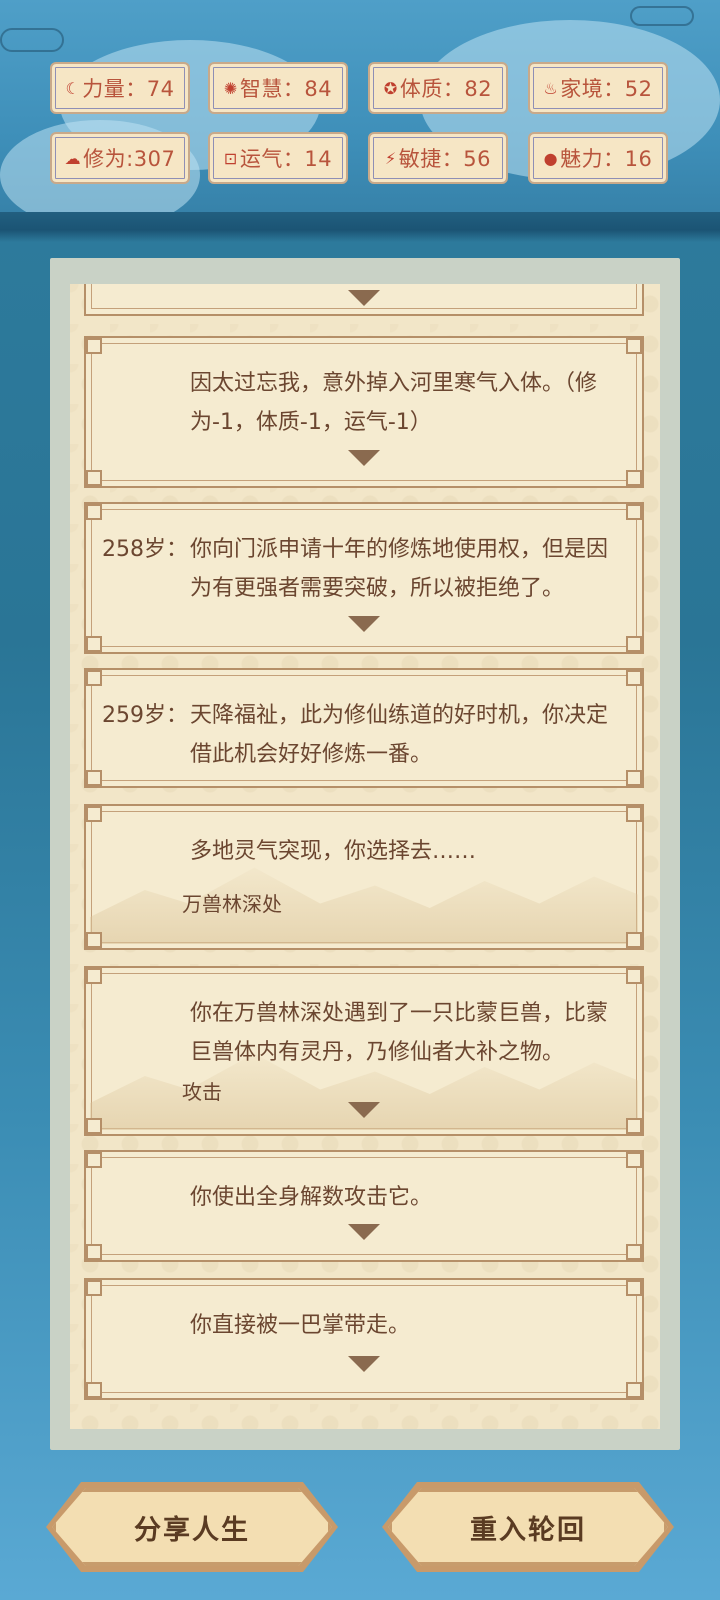 This screenshot has width=720, height=1600. I want to click on stat-family-label: 家境：52, so click(606, 89).